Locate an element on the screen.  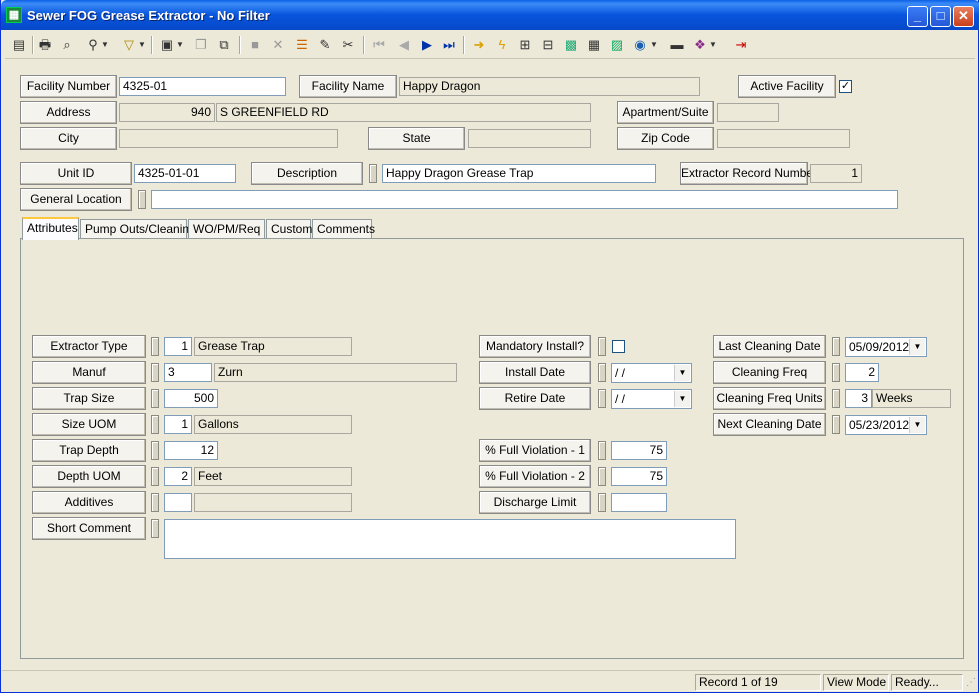
hierarchy-icon: ⊟ is located at coordinates (548, 45).